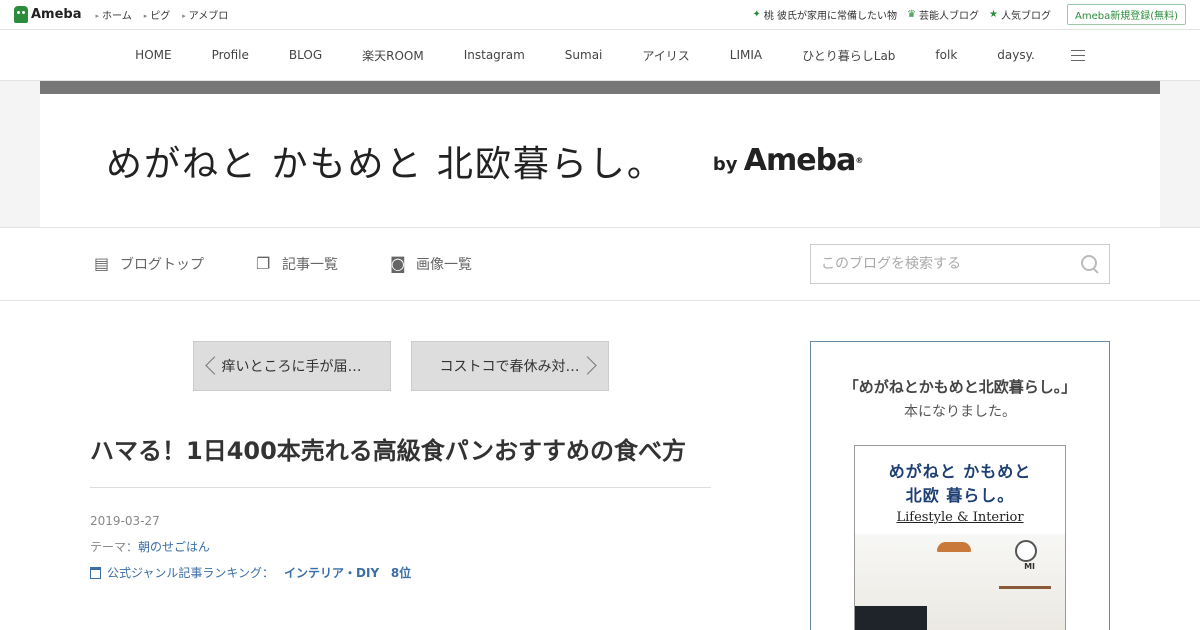 The image size is (1200, 630). Describe the element at coordinates (946, 55) in the screenshot. I see `nav-item-folk: folk` at that location.